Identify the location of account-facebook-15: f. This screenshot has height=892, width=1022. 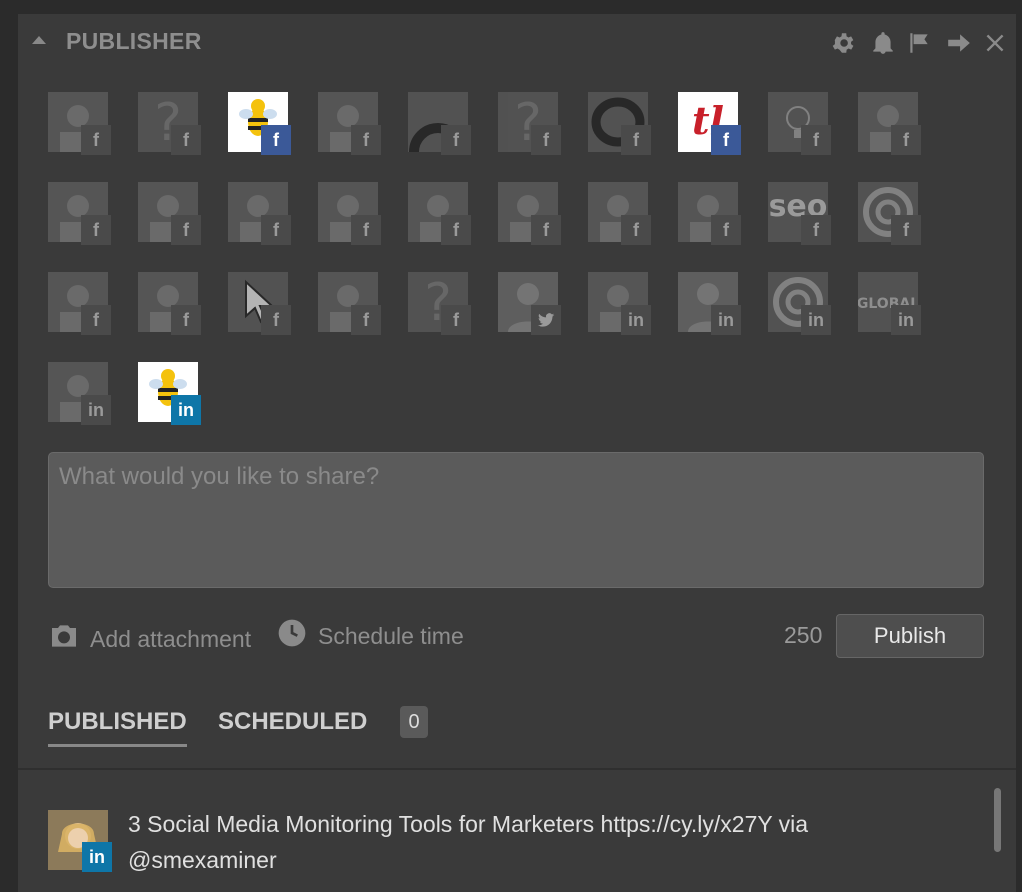
(439, 213).